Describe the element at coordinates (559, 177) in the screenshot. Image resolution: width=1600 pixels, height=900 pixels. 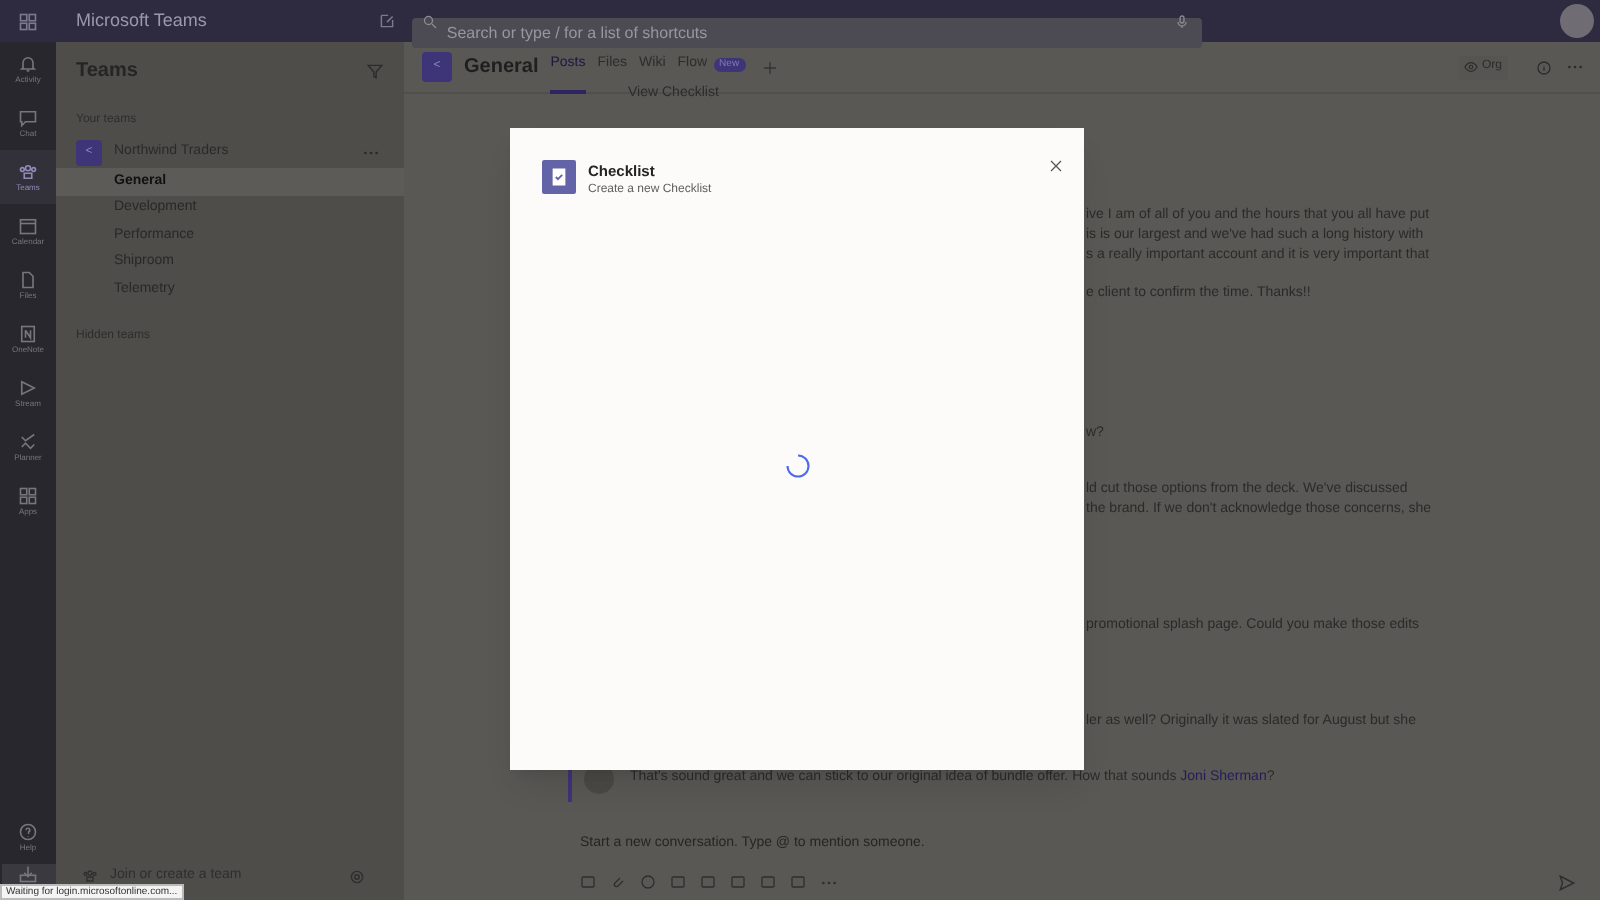
I see `checklist-icon` at that location.